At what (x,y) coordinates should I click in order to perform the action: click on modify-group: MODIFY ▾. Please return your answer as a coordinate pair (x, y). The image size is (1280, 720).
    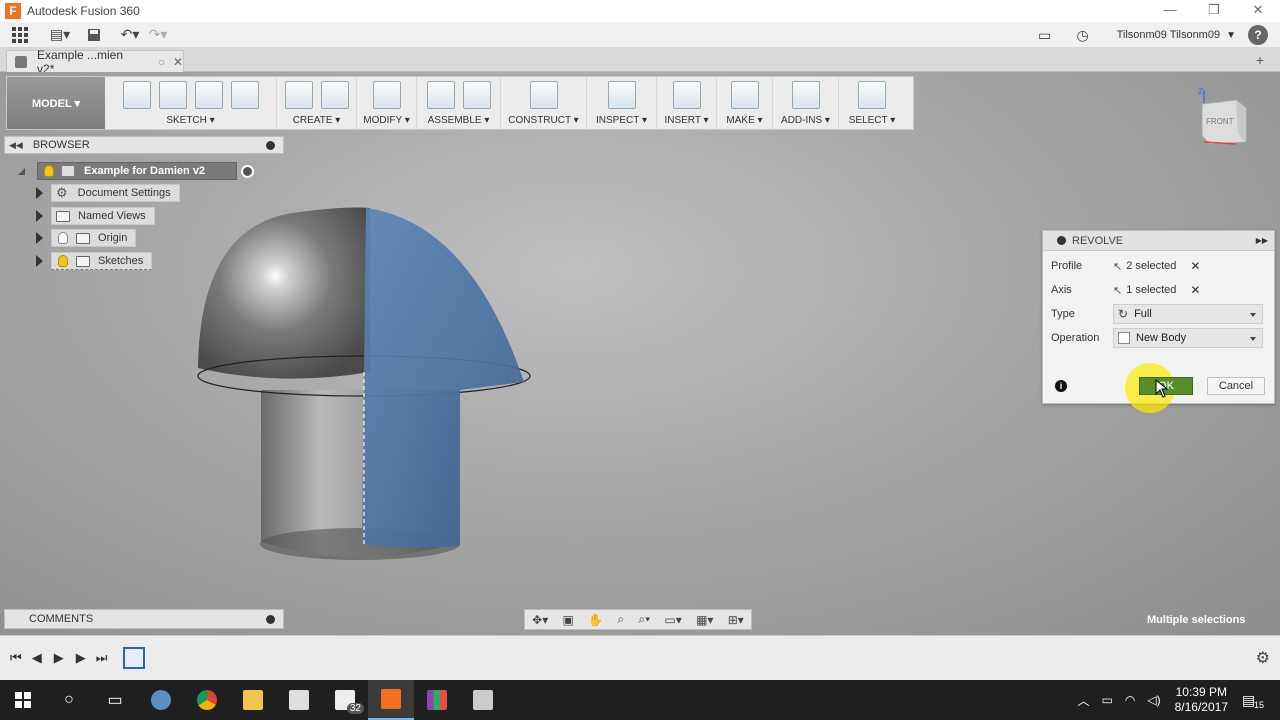
    Looking at the image, I should click on (387, 103).